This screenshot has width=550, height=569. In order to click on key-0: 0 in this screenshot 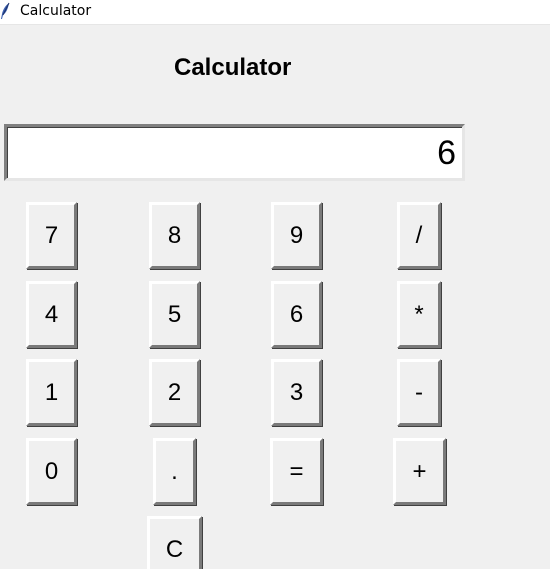, I will do `click(51, 471)`.